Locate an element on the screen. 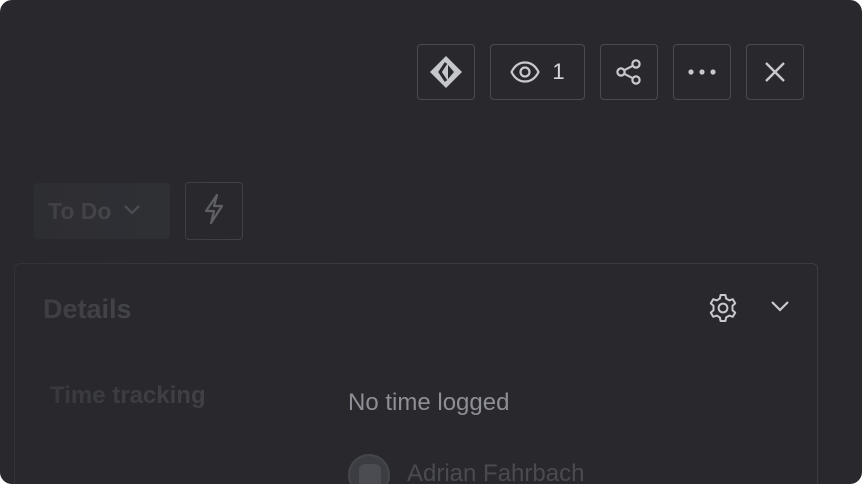 This screenshot has height=484, width=863. more-actions-button is located at coordinates (702, 72).